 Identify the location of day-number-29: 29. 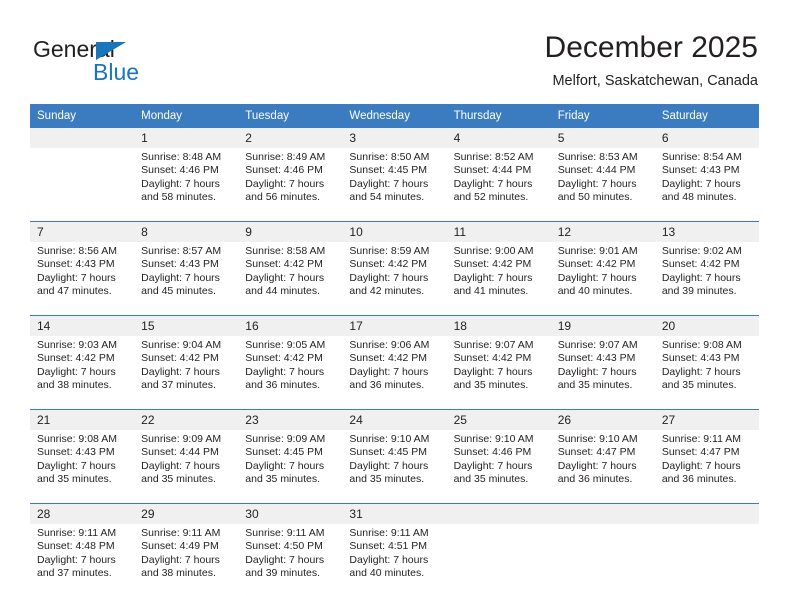
(186, 514).